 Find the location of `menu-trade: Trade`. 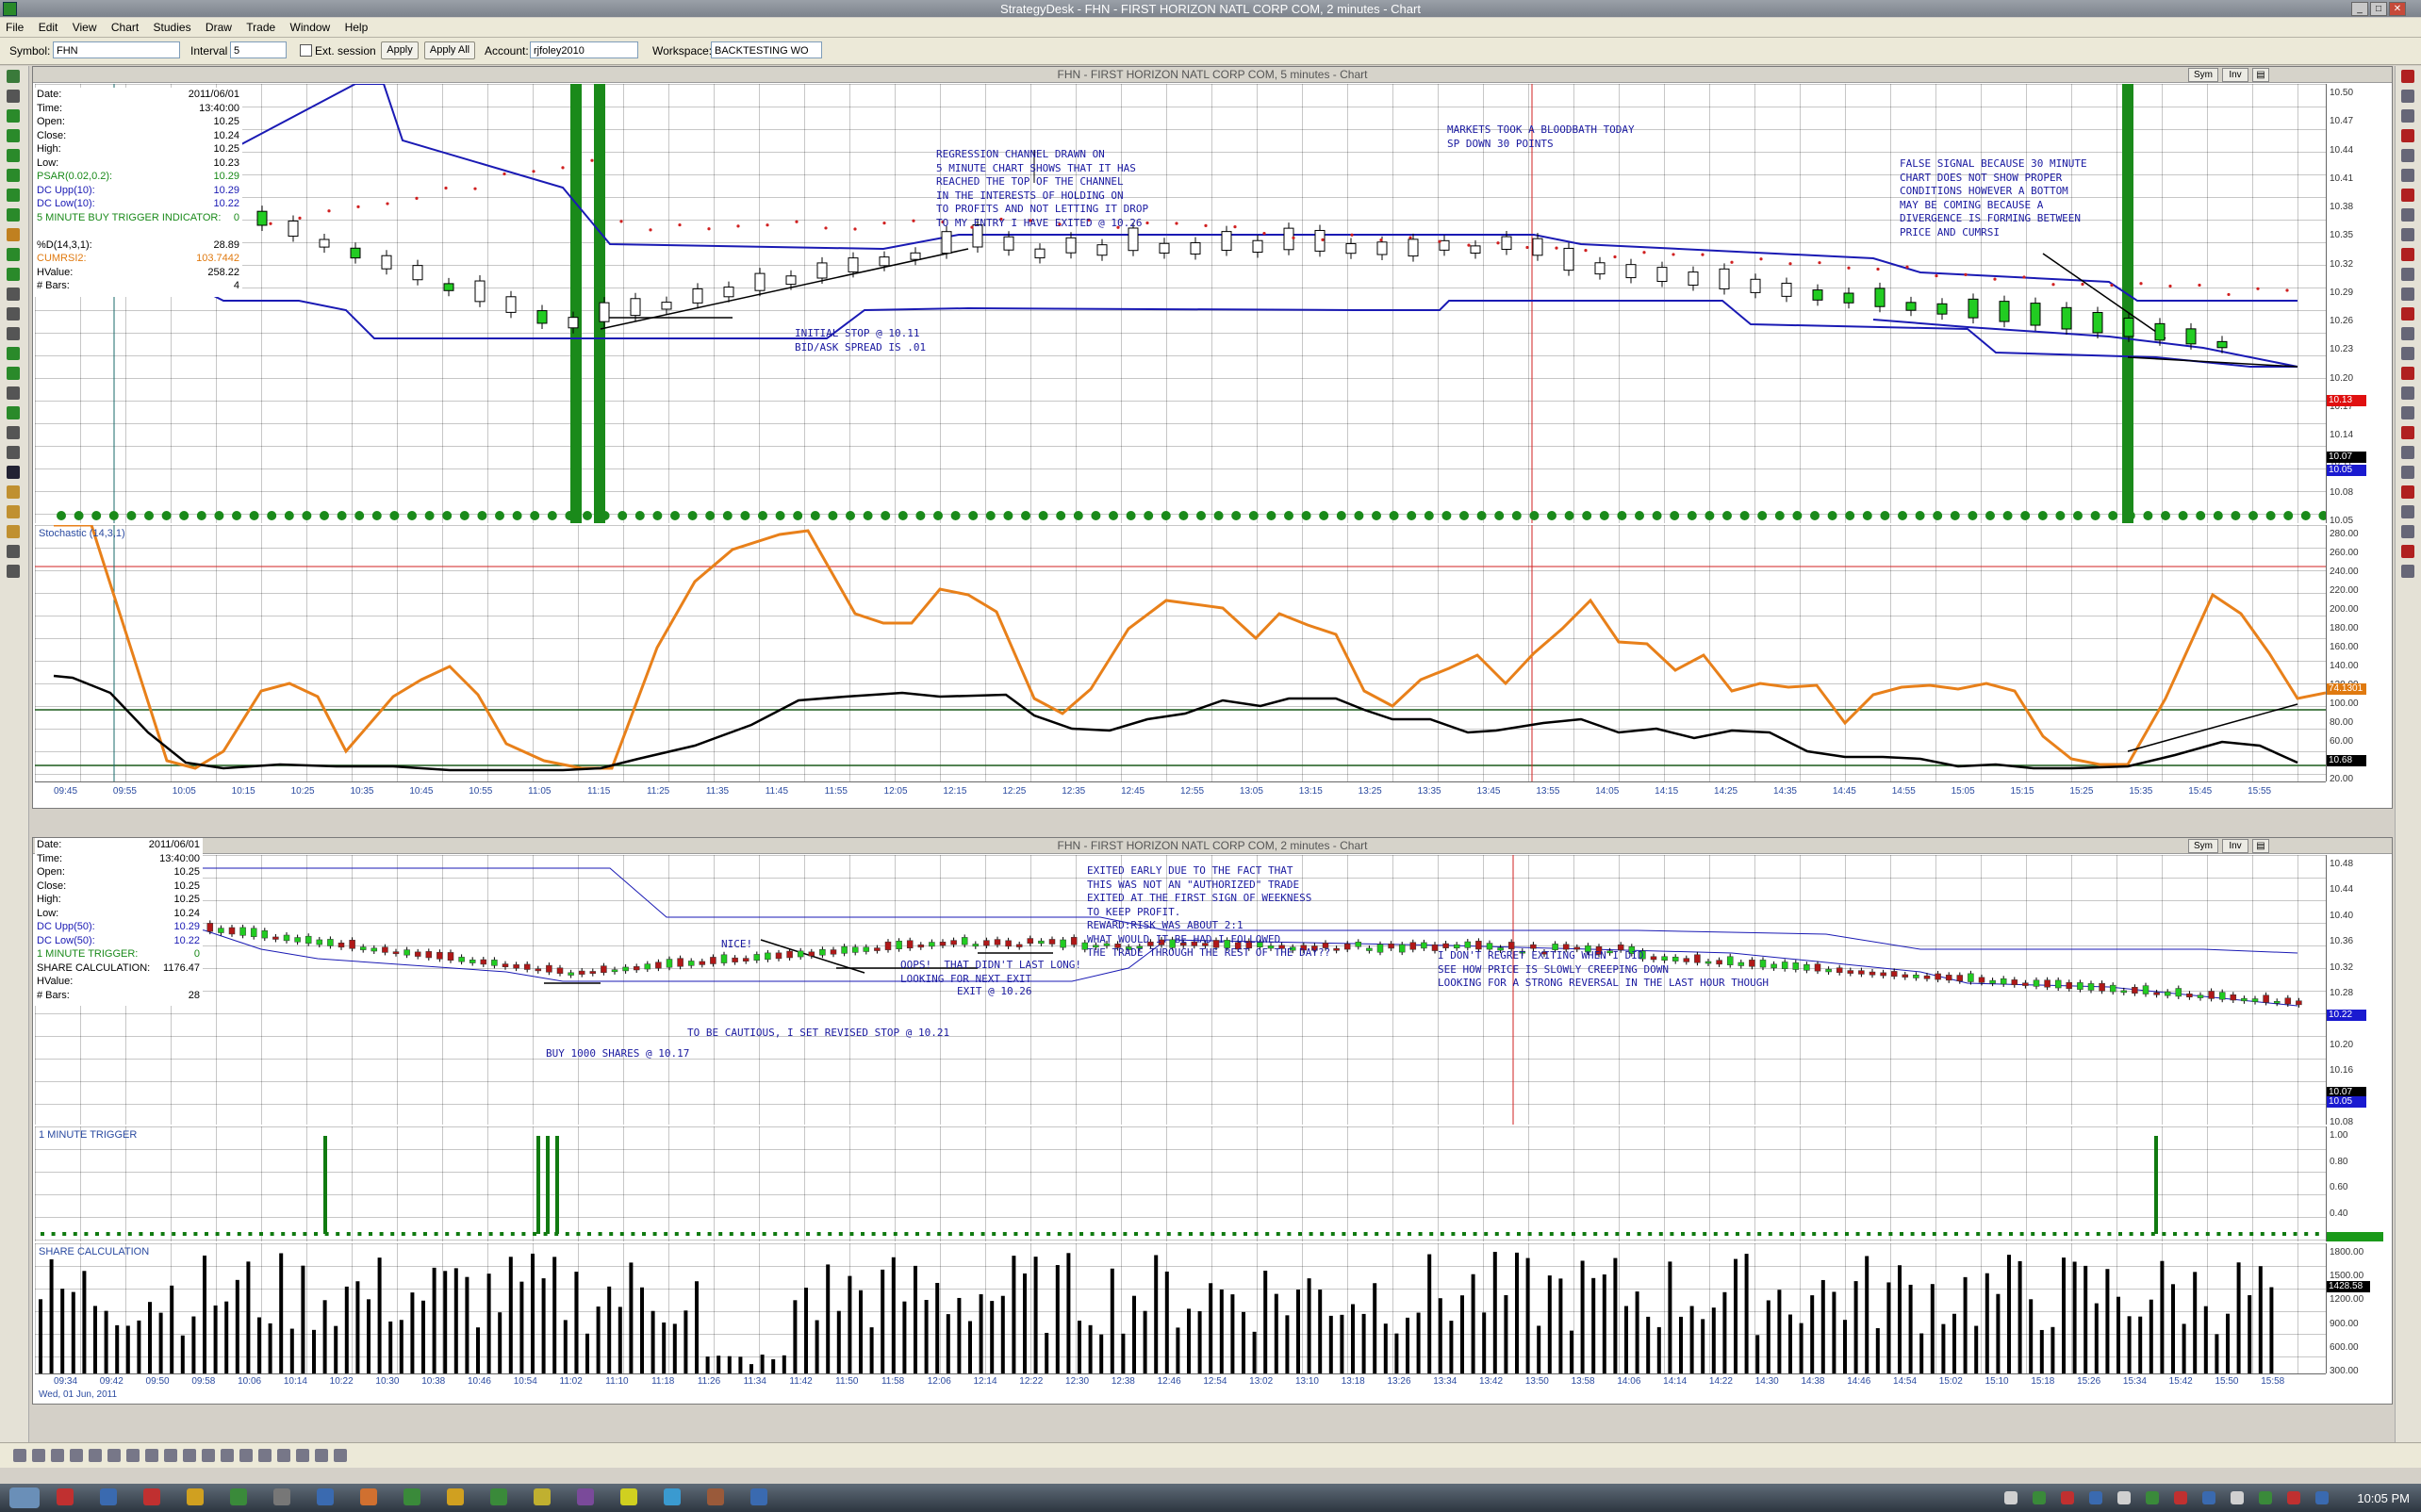

menu-trade: Trade is located at coordinates (260, 26).